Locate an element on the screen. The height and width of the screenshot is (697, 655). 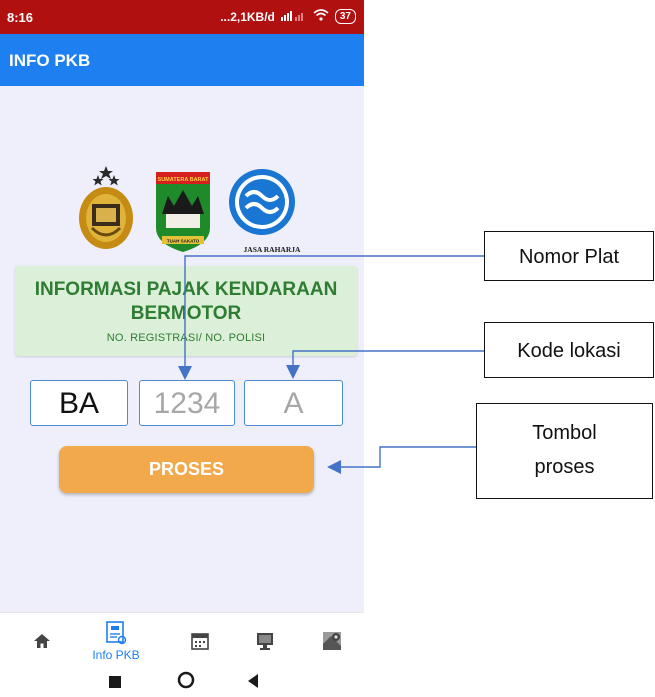
plate-region-input: BA is located at coordinates (79, 403).